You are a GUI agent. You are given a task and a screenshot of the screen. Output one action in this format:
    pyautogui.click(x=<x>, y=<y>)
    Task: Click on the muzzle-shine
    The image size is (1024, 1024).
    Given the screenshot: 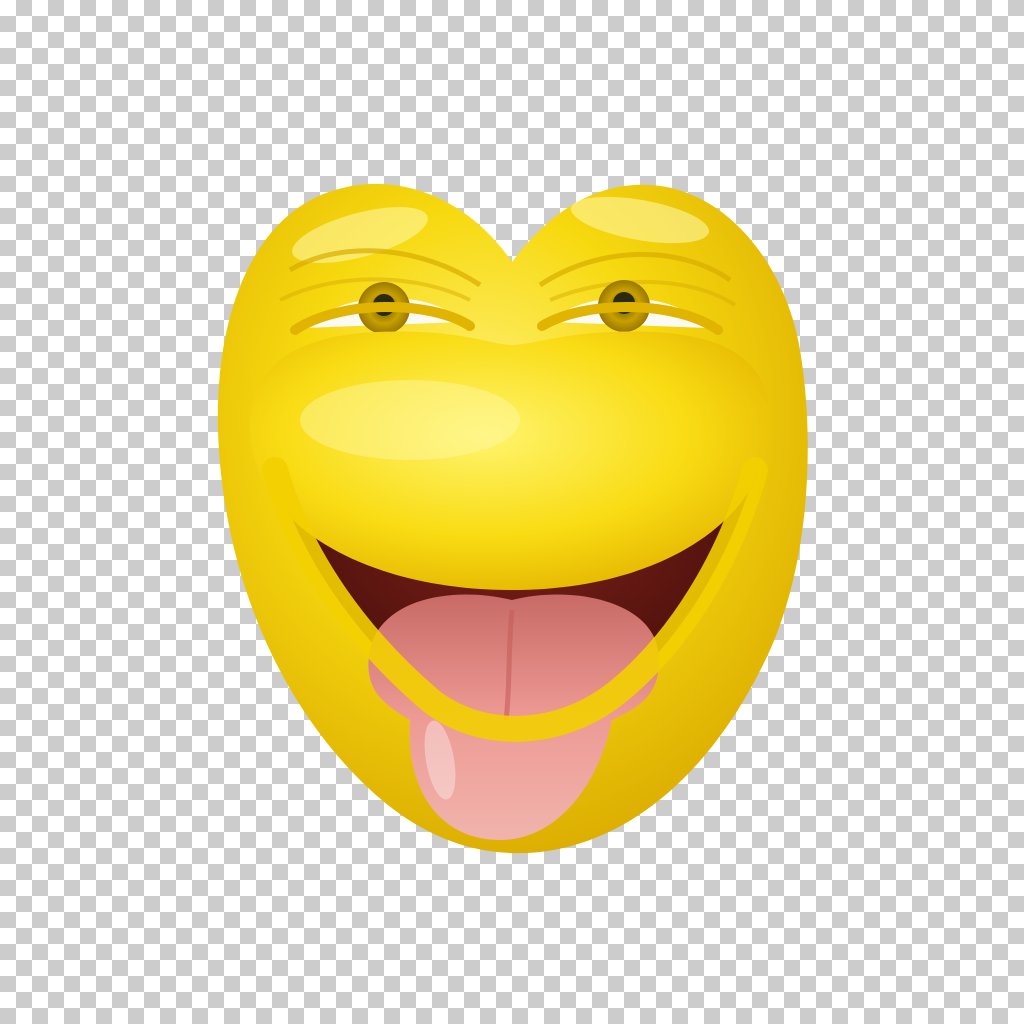 What is the action you would take?
    pyautogui.click(x=410, y=420)
    